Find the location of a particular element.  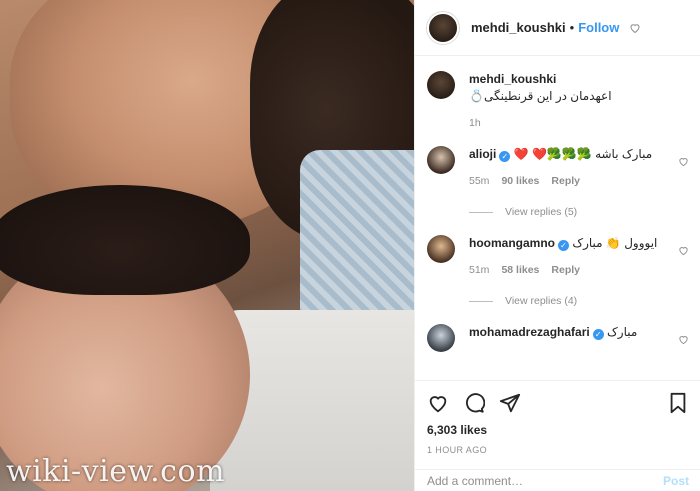

follow-button: Follow is located at coordinates (598, 27).